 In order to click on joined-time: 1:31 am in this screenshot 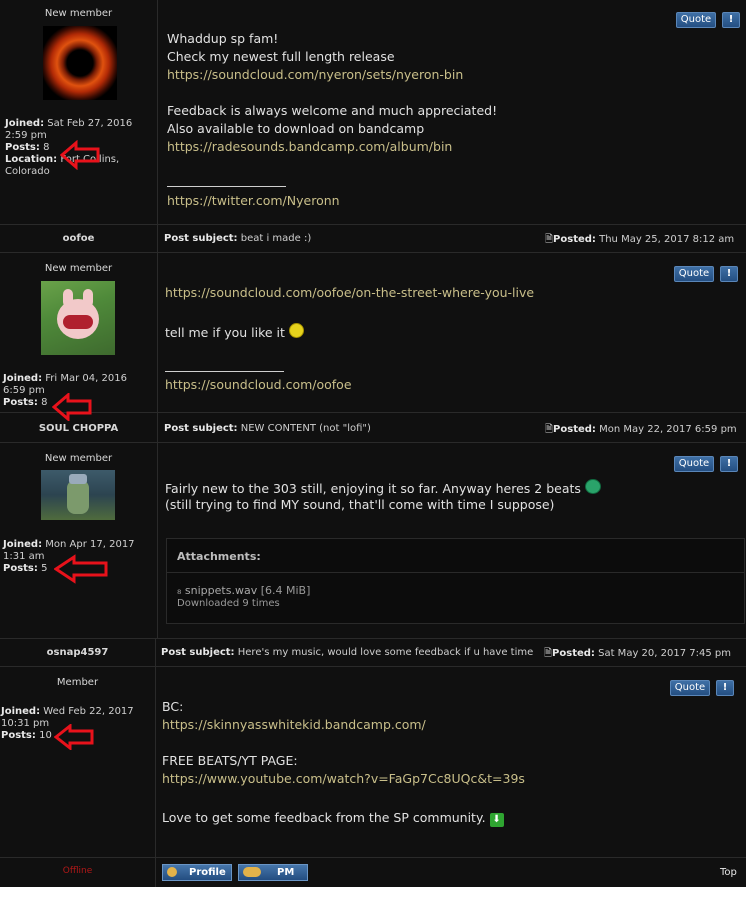, I will do `click(24, 556)`.